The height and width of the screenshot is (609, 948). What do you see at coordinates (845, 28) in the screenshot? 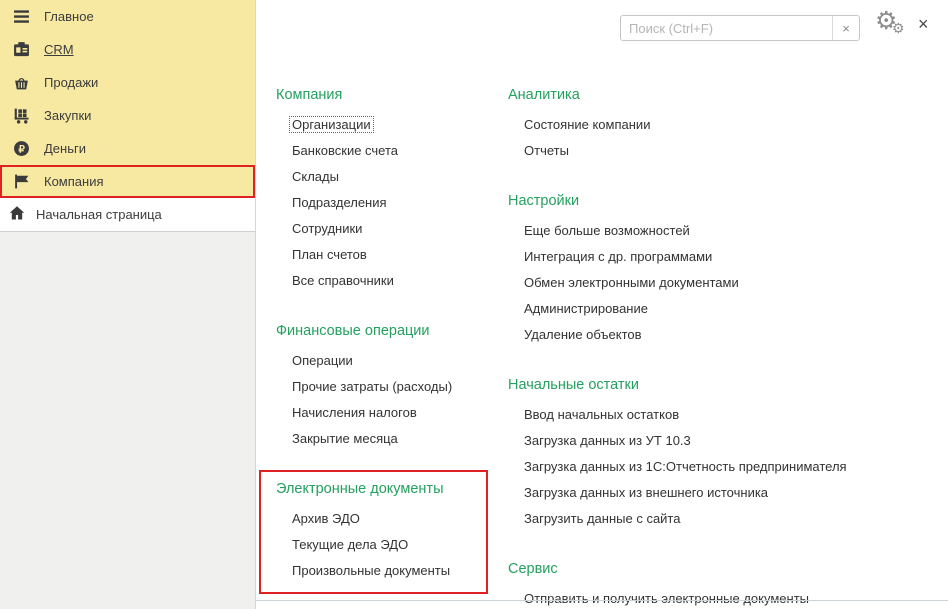
I see `search-clear-button: ×` at bounding box center [845, 28].